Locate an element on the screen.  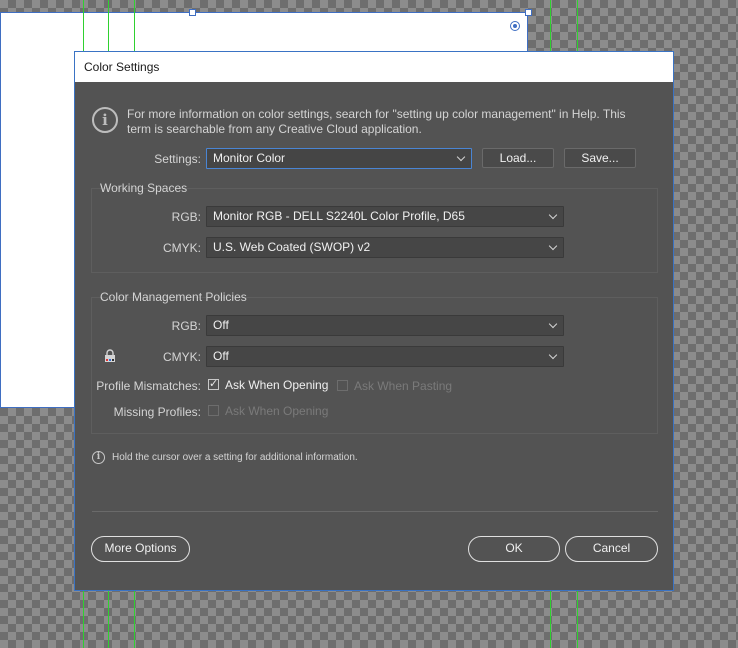
lock-icon is located at coordinates (110, 355).